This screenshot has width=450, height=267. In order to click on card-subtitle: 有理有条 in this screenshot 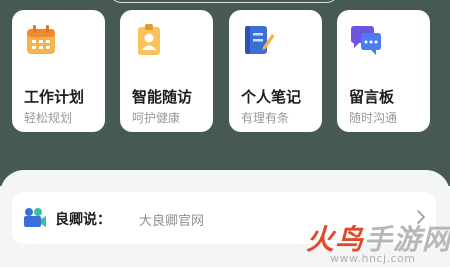, I will do `click(265, 118)`.